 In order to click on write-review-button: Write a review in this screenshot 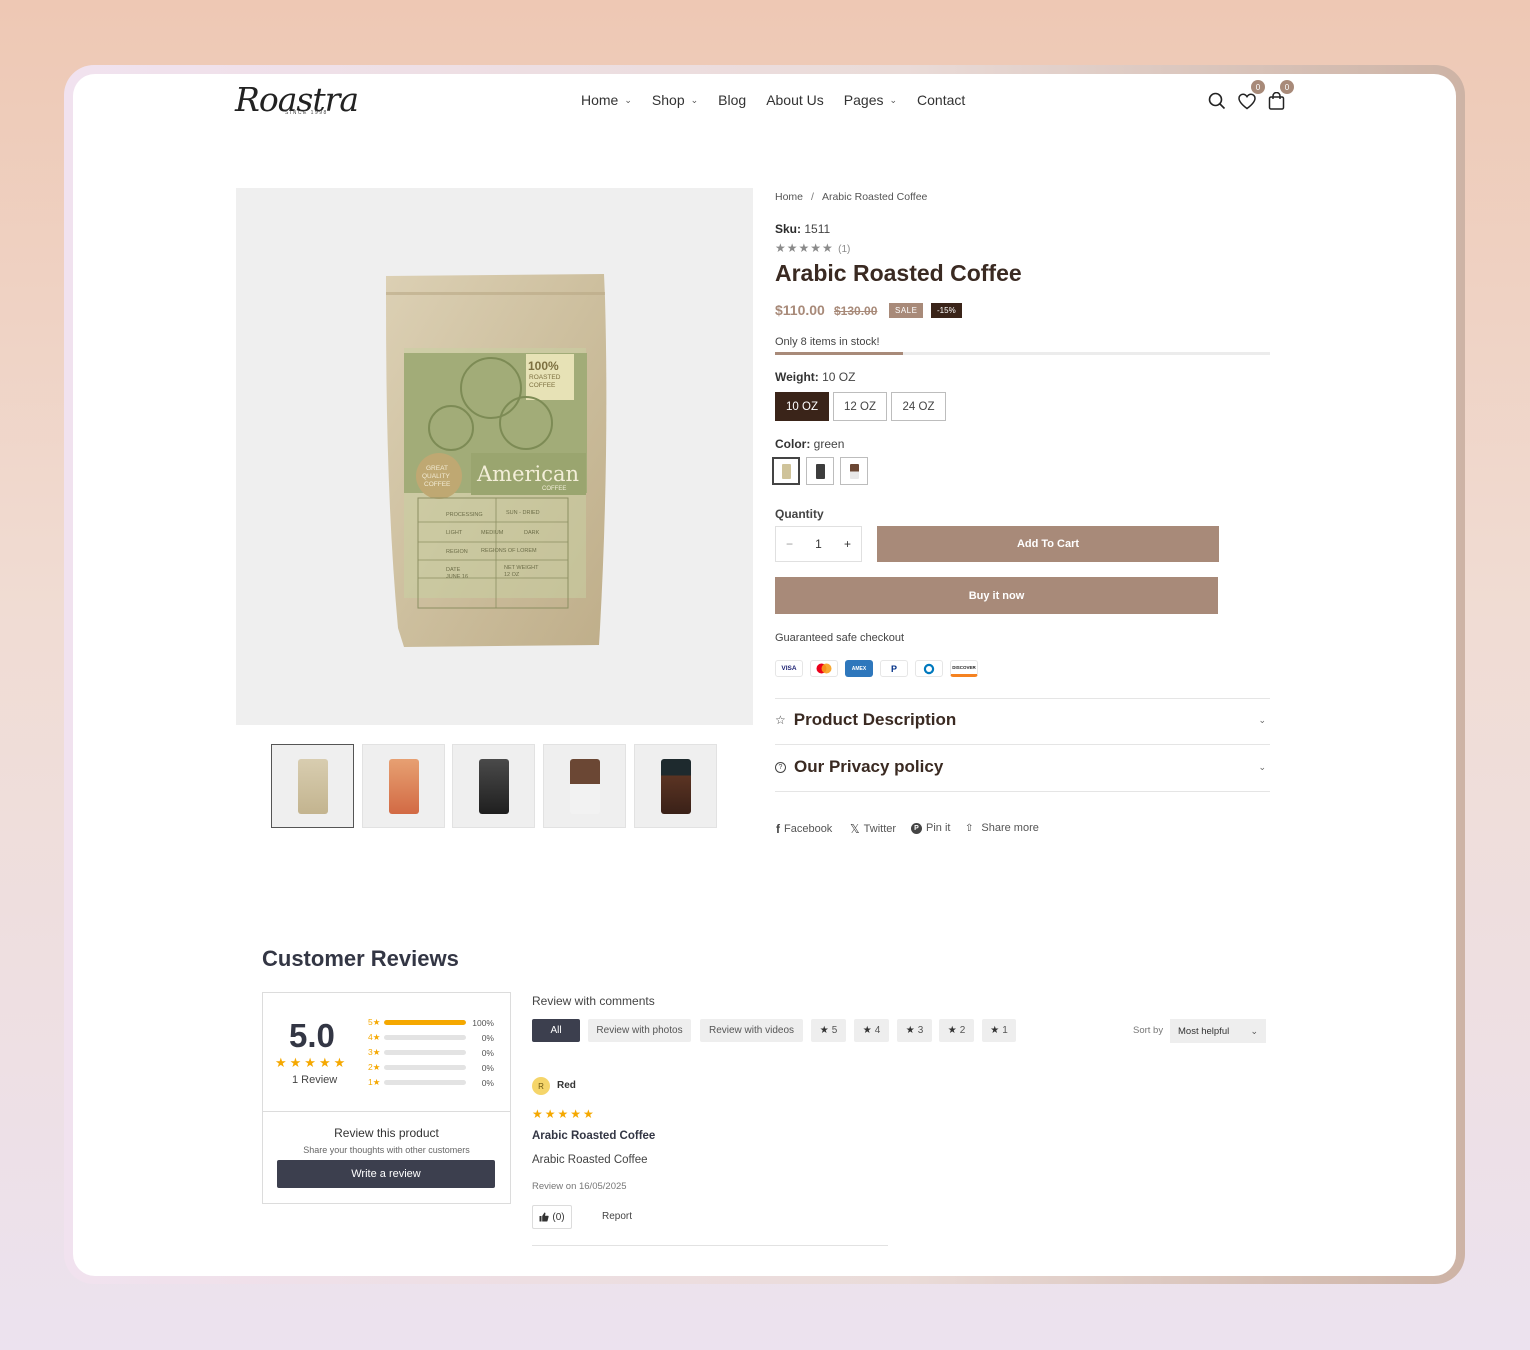, I will do `click(386, 1174)`.